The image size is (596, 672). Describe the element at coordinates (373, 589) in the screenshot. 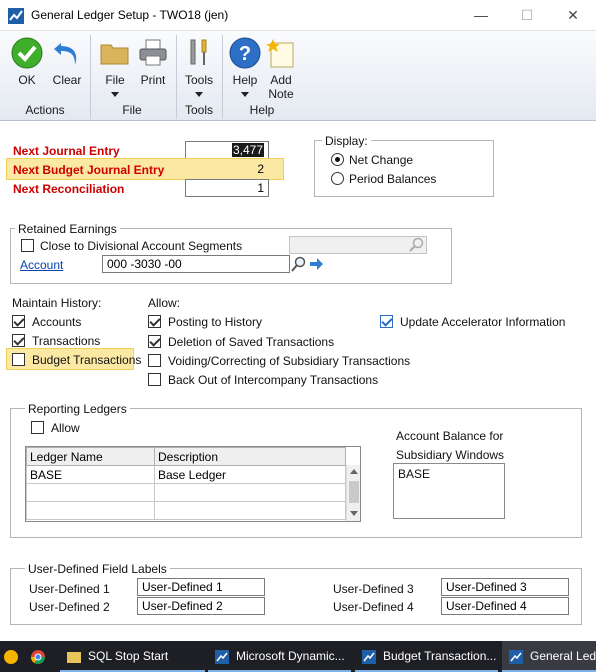

I see `user-defined-3-label: User-Defined 3` at that location.